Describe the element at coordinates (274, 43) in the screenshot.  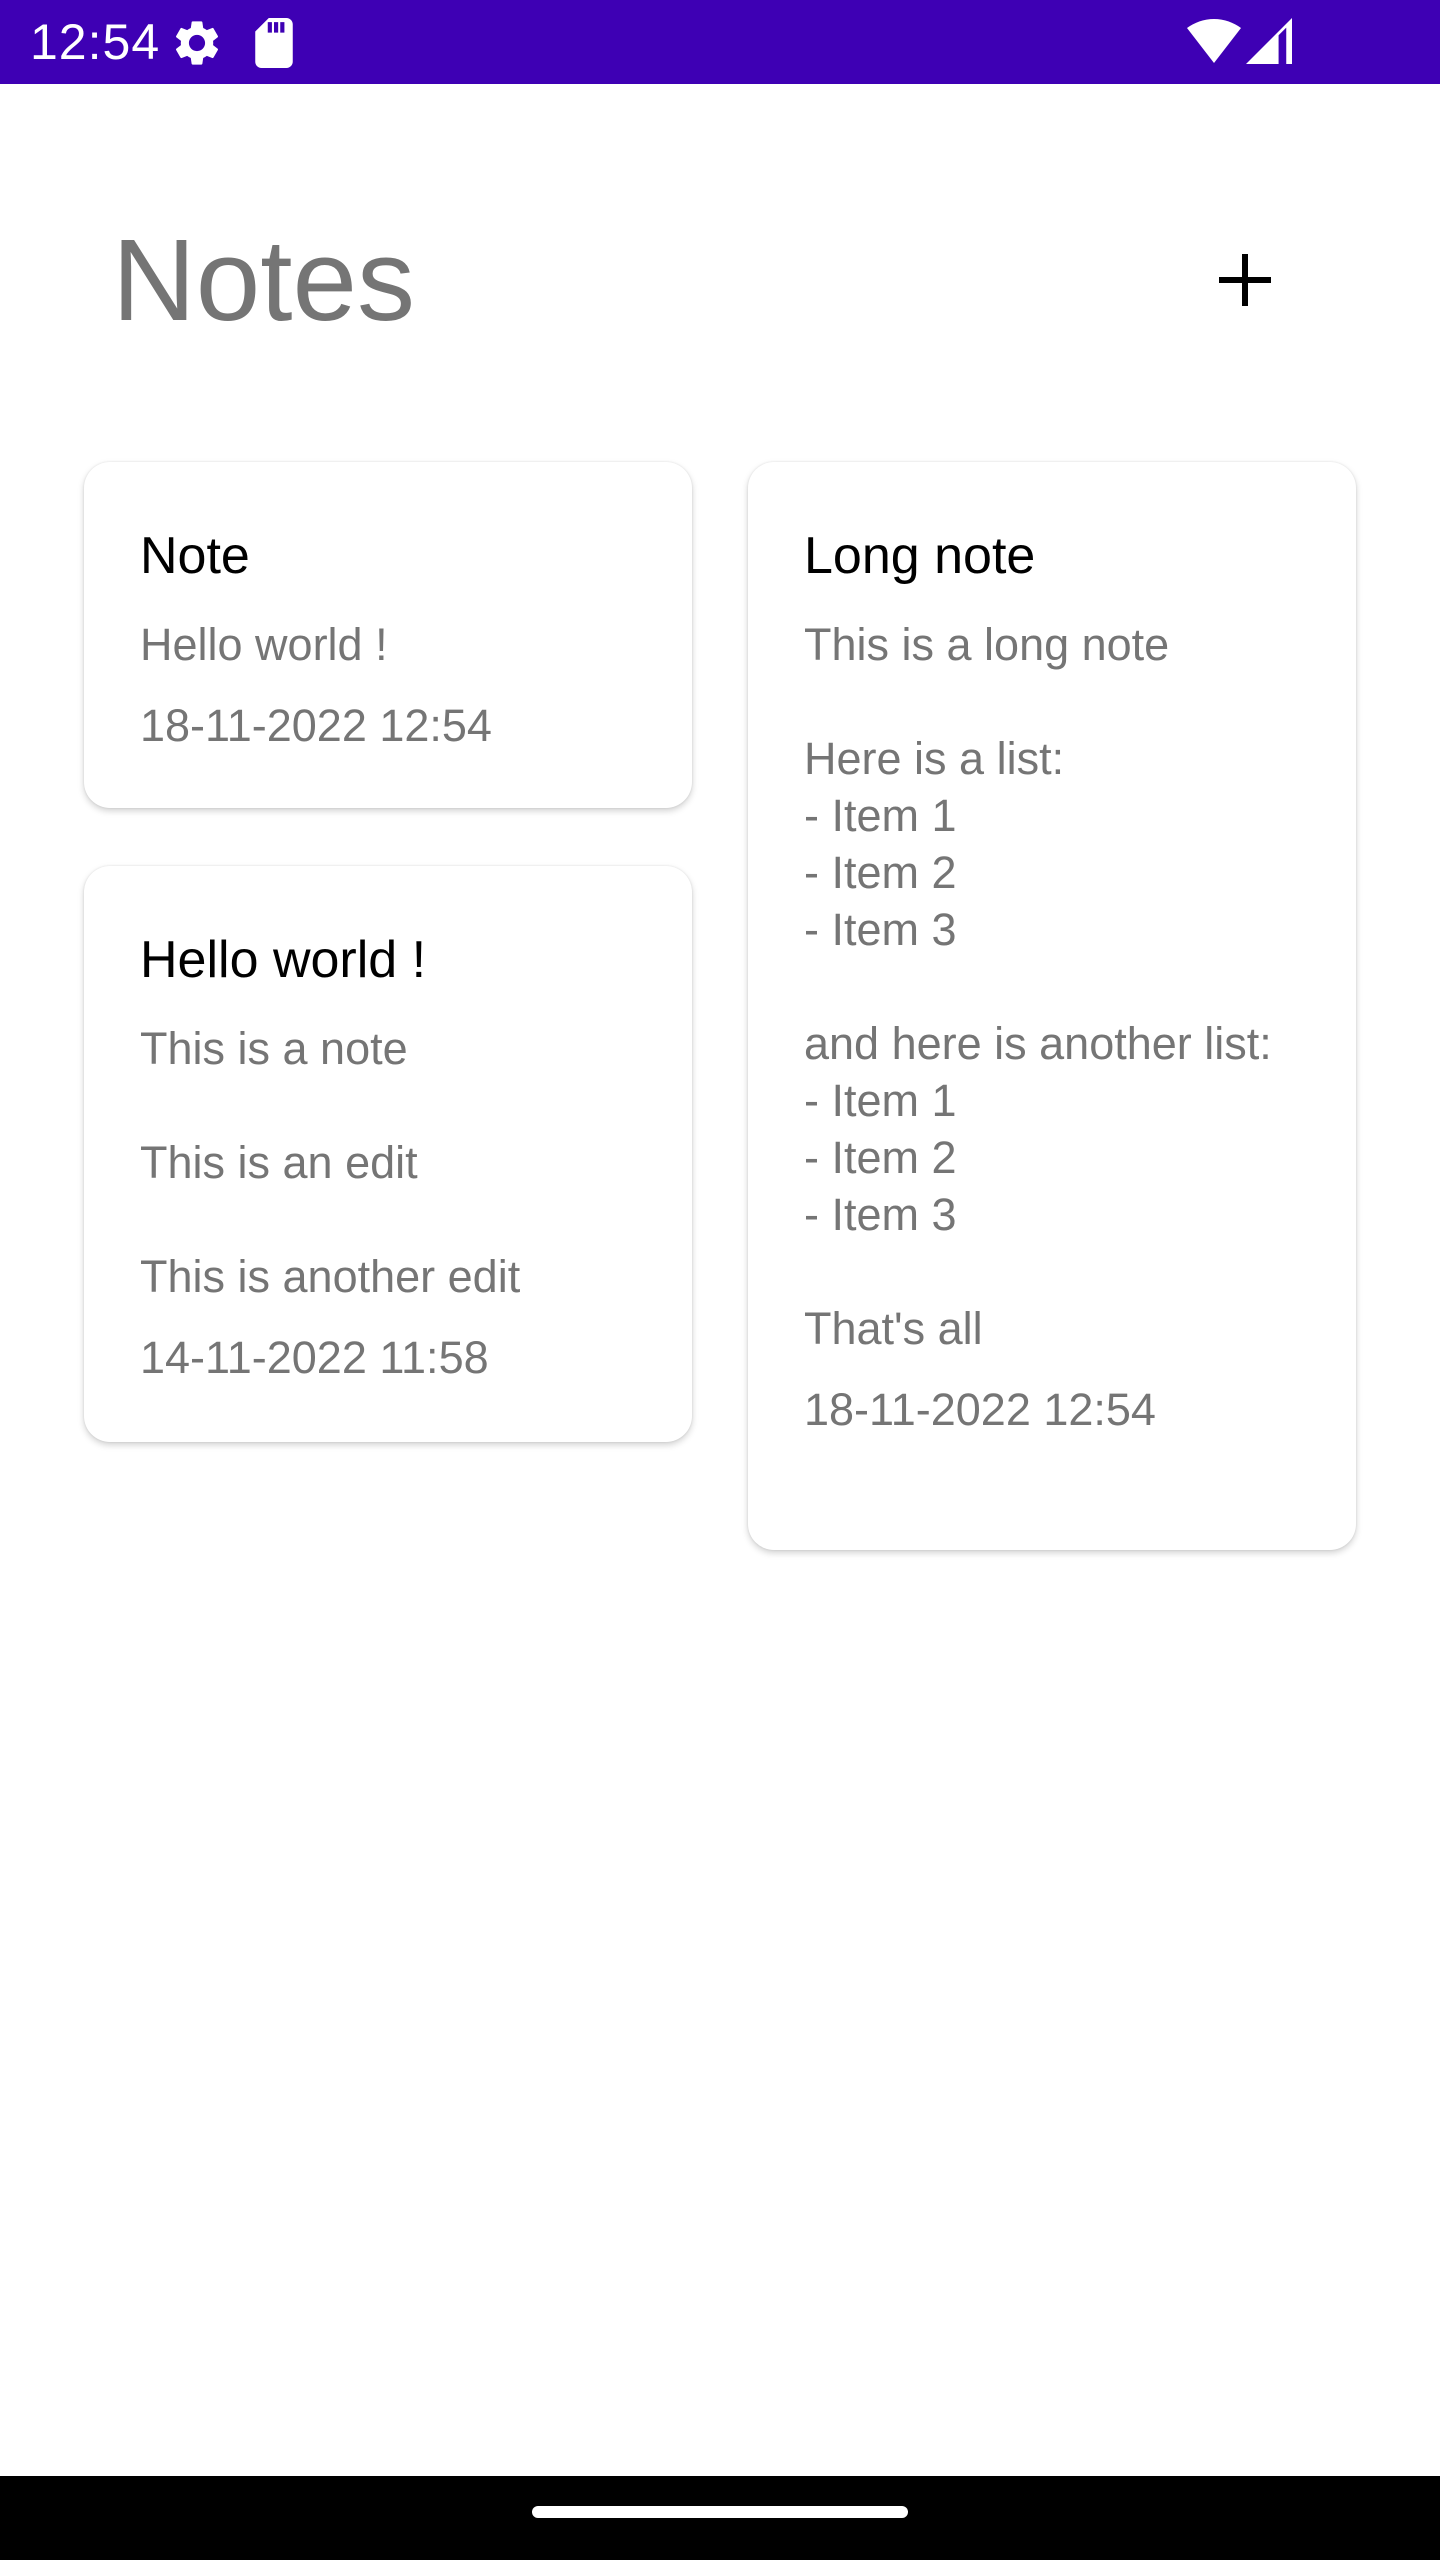
I see `sd-card-icon` at that location.